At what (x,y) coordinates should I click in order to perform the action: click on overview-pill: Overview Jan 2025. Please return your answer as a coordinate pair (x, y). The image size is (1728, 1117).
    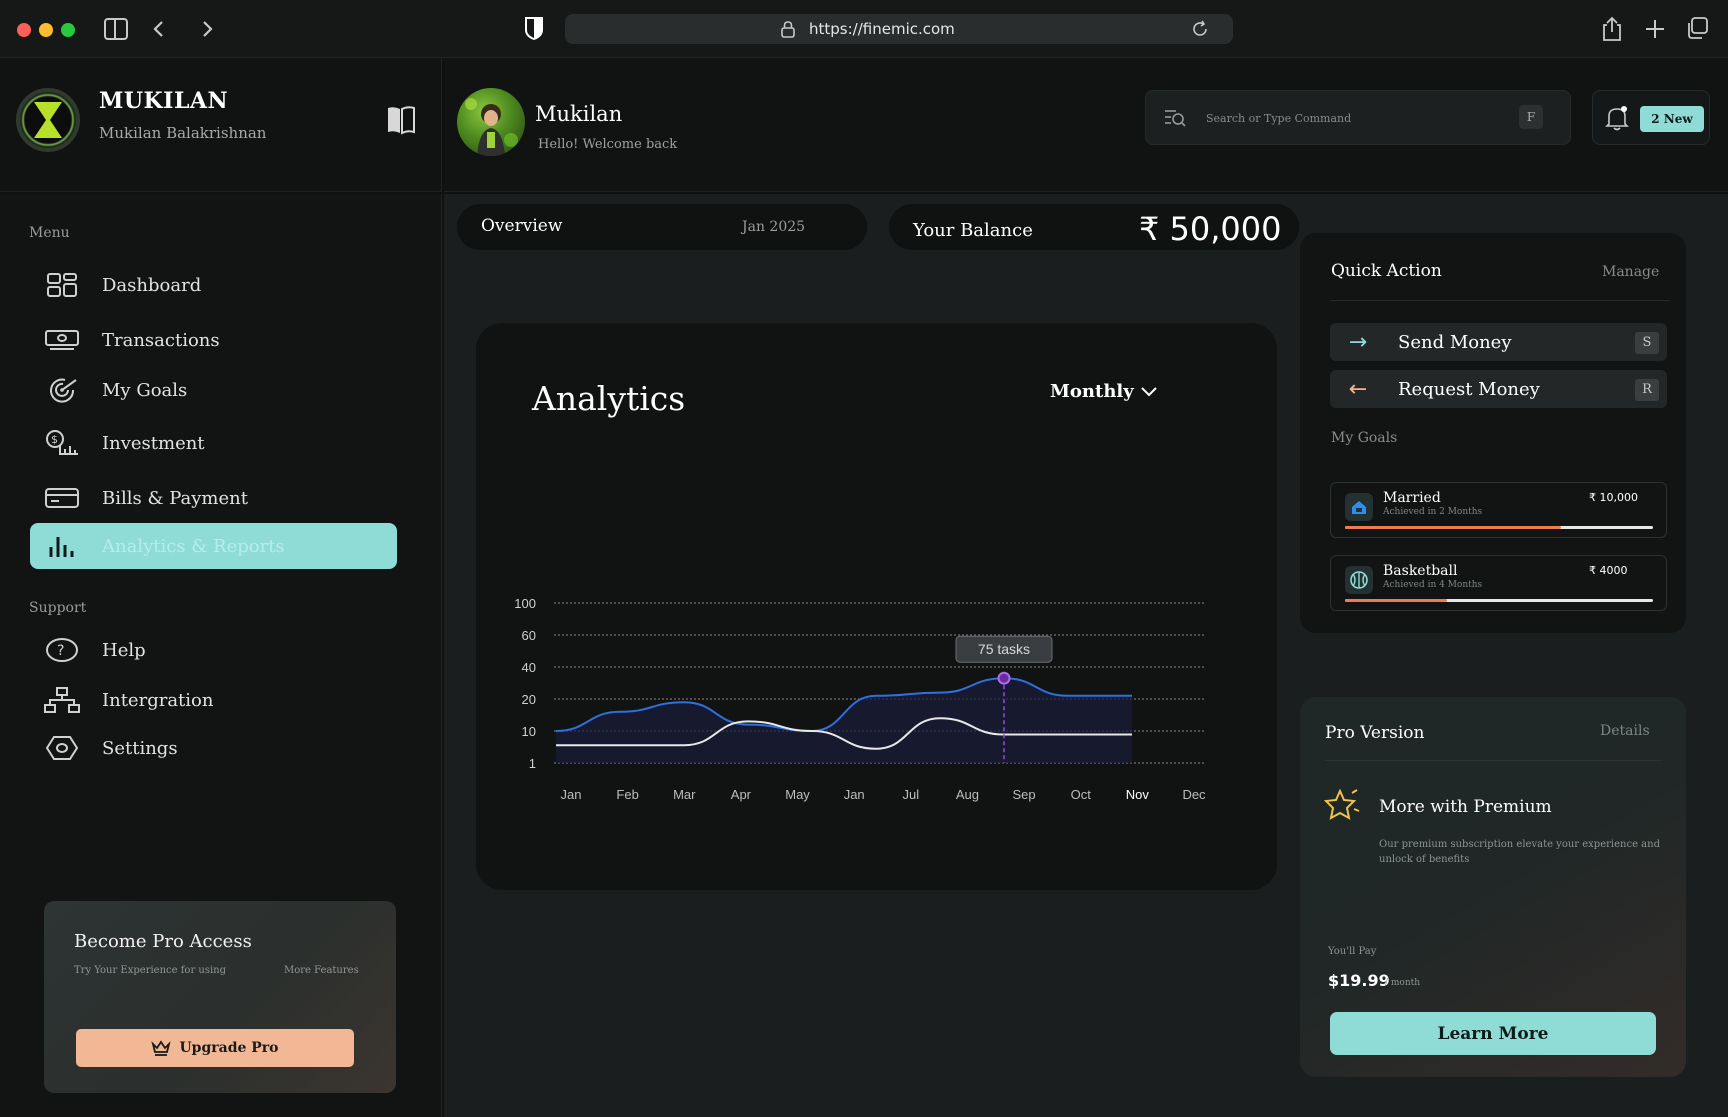
    Looking at the image, I should click on (662, 227).